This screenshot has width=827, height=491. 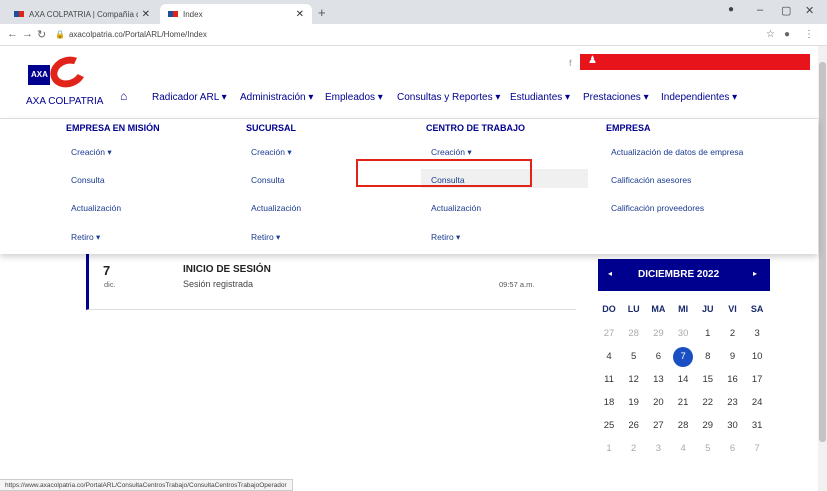 What do you see at coordinates (786, 10) in the screenshot?
I see `maximize-button: ▢` at bounding box center [786, 10].